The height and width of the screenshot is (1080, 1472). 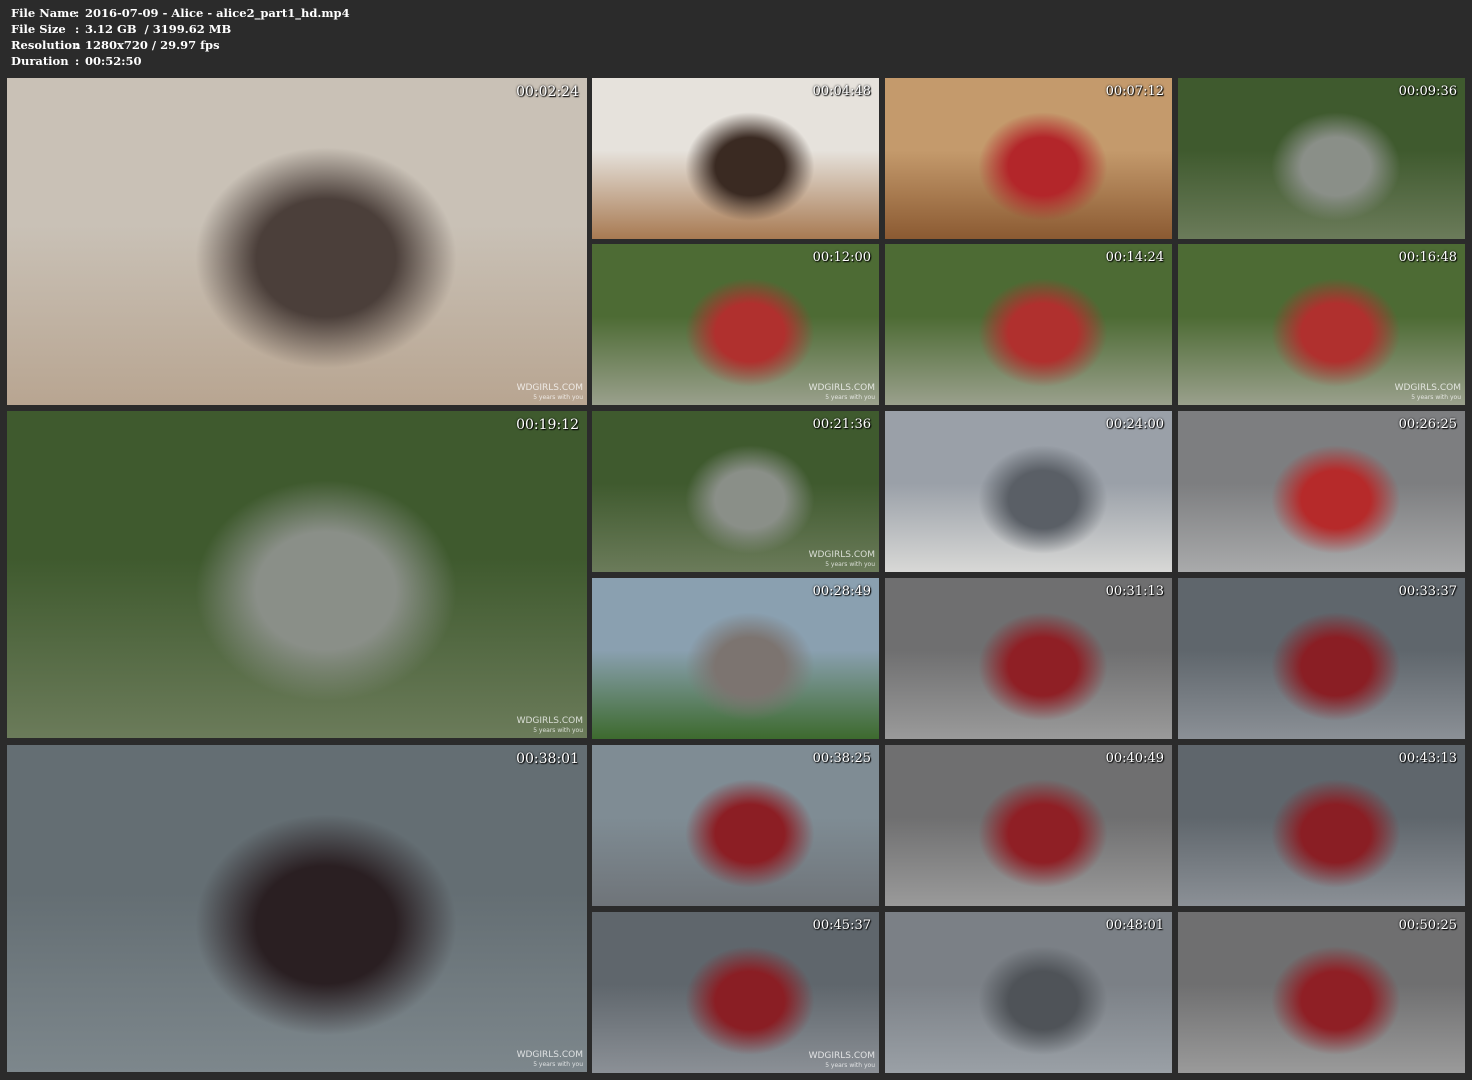 What do you see at coordinates (1427, 424) in the screenshot?
I see `timestamp-label: 00:26:25` at bounding box center [1427, 424].